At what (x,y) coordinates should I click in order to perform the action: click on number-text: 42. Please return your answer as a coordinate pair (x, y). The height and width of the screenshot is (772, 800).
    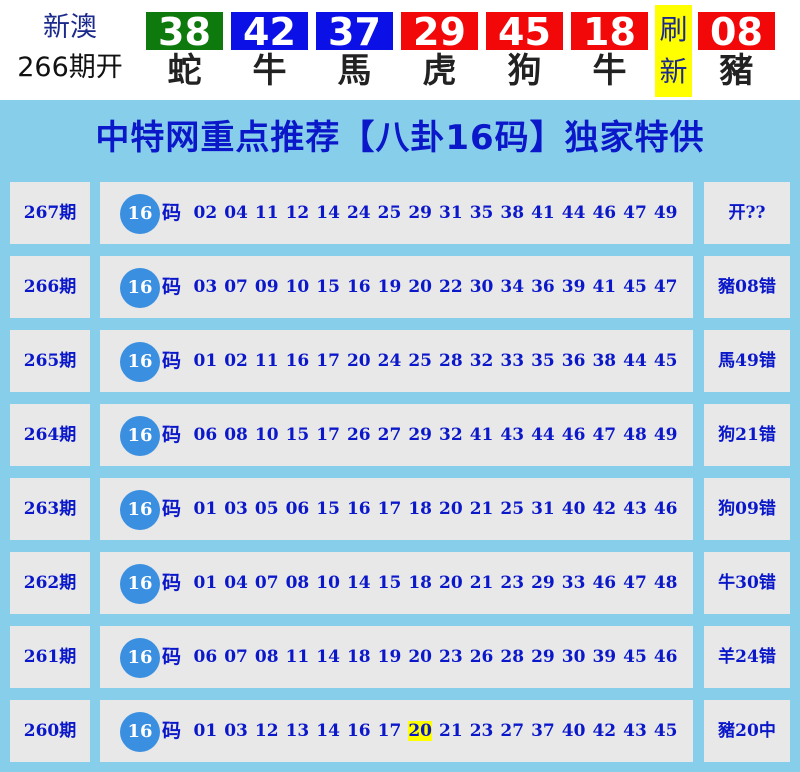
    Looking at the image, I should click on (604, 731).